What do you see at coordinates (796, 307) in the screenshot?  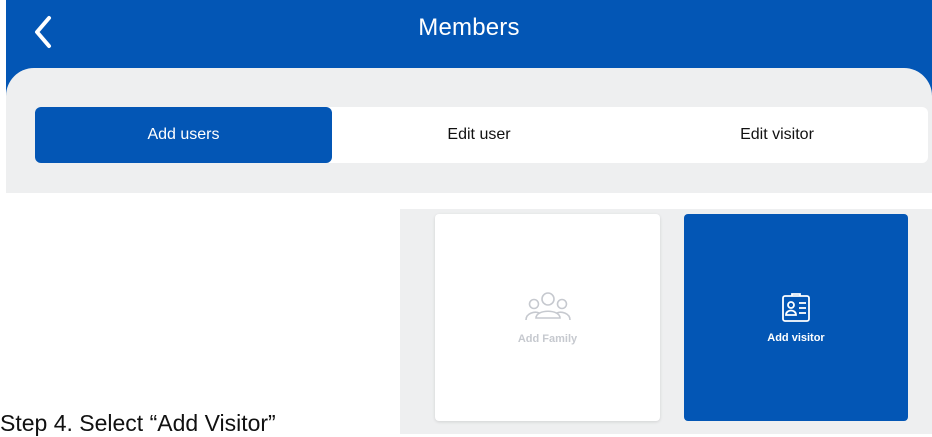 I see `id-card-icon` at bounding box center [796, 307].